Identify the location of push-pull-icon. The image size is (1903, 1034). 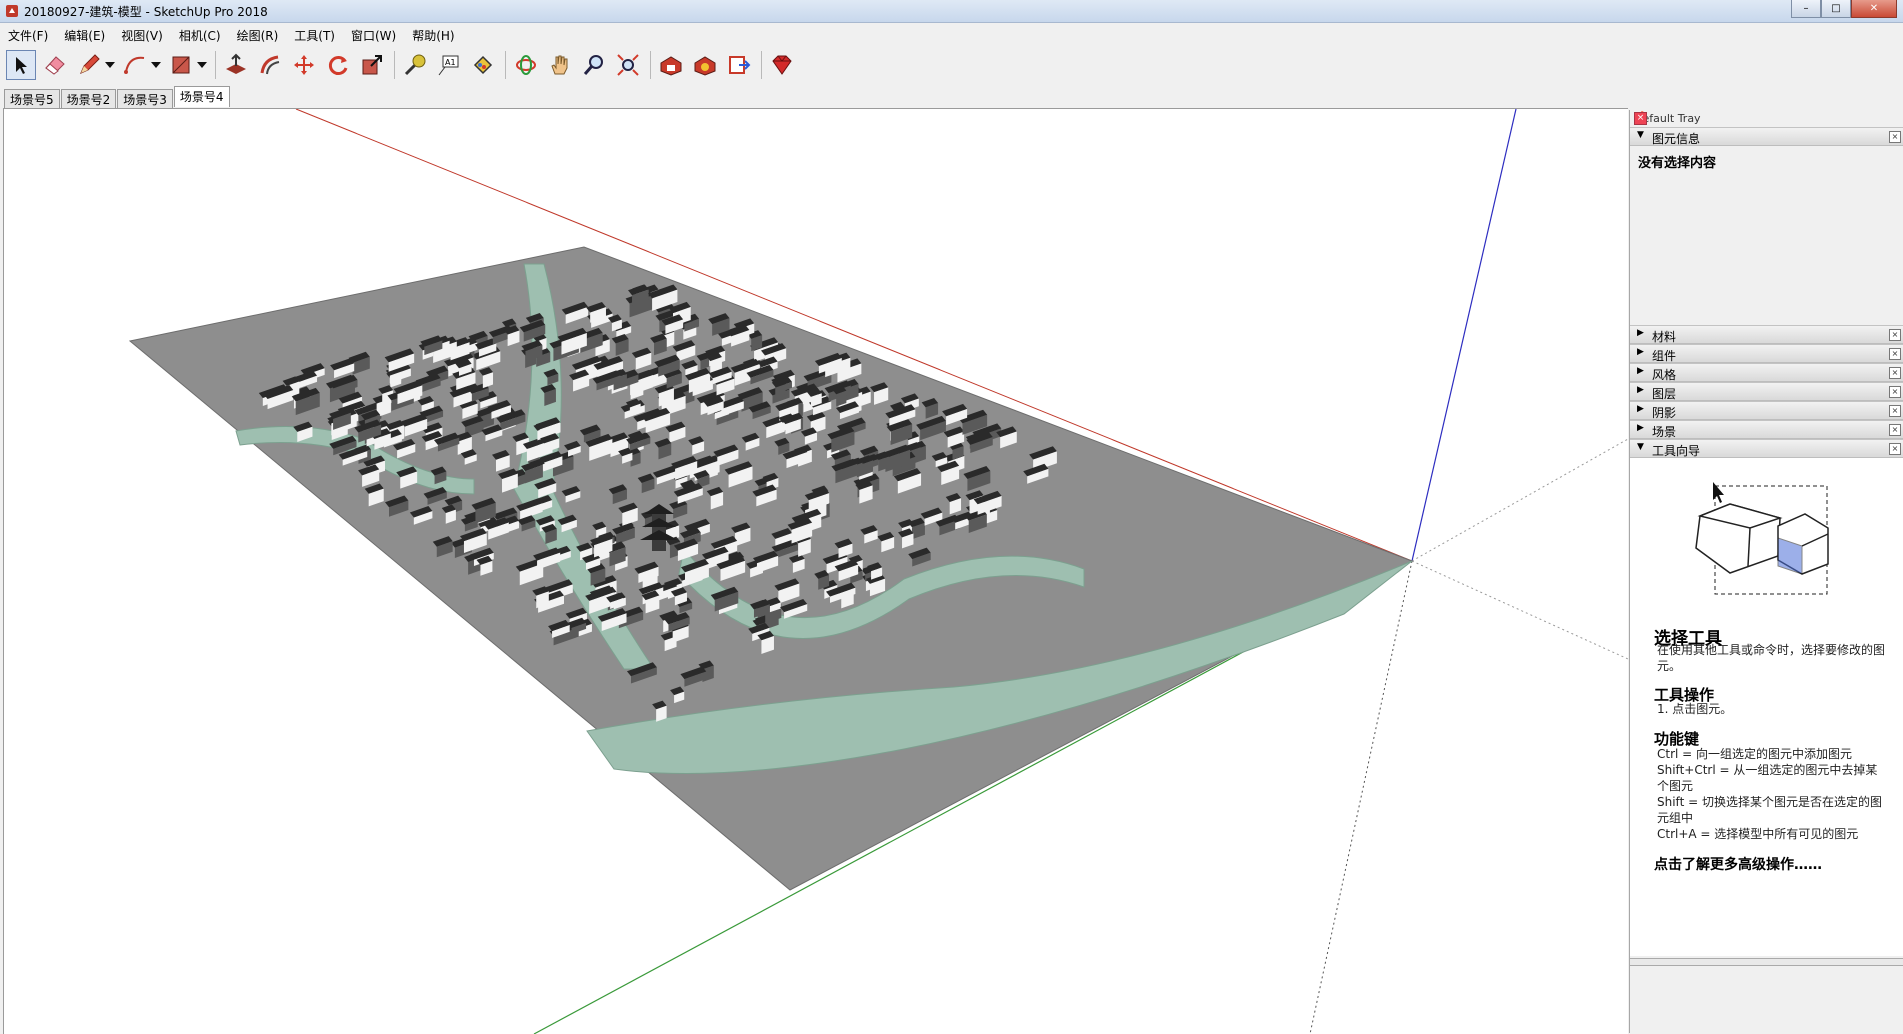
(236, 63).